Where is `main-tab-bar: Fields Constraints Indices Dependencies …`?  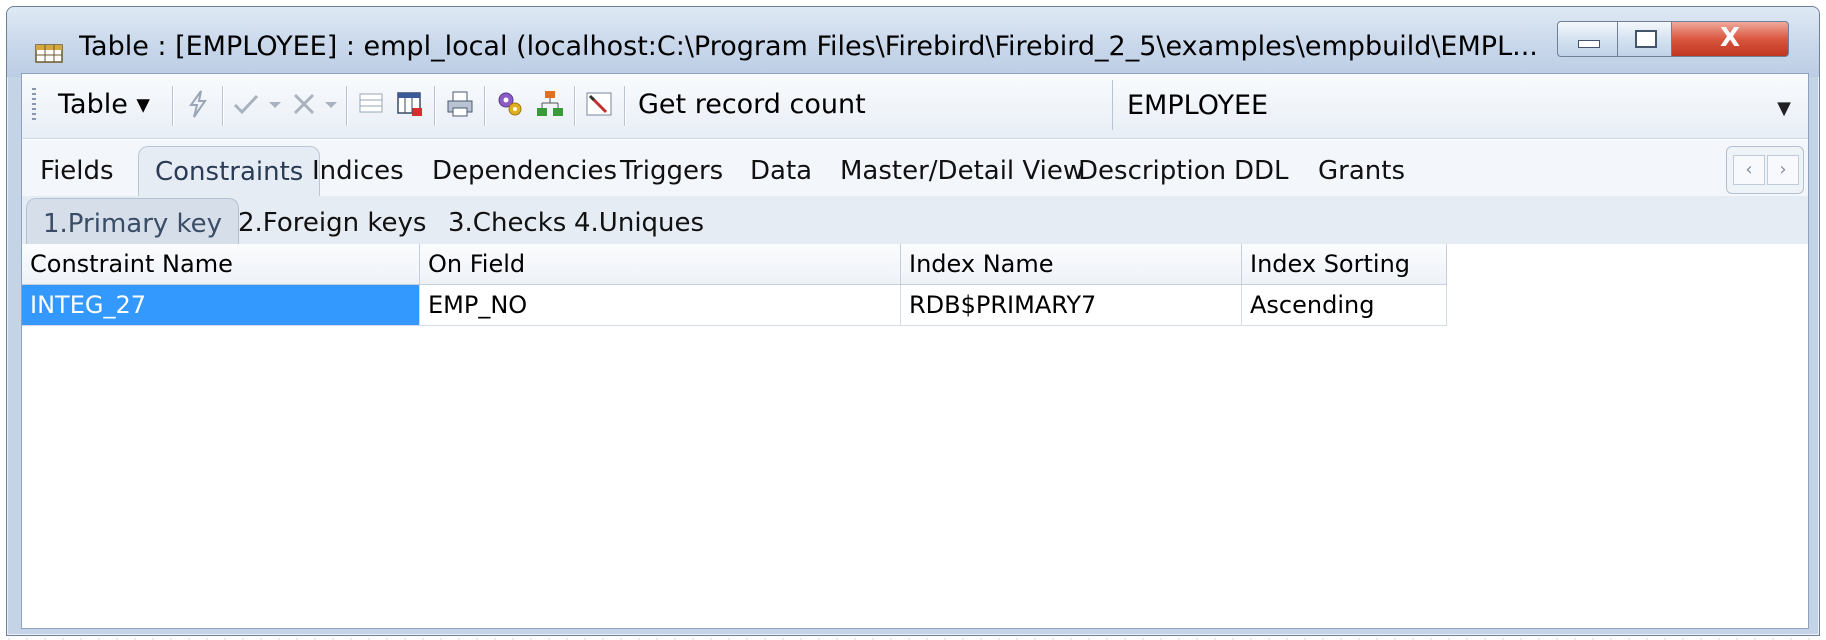 main-tab-bar: Fields Constraints Indices Dependencies … is located at coordinates (915, 169).